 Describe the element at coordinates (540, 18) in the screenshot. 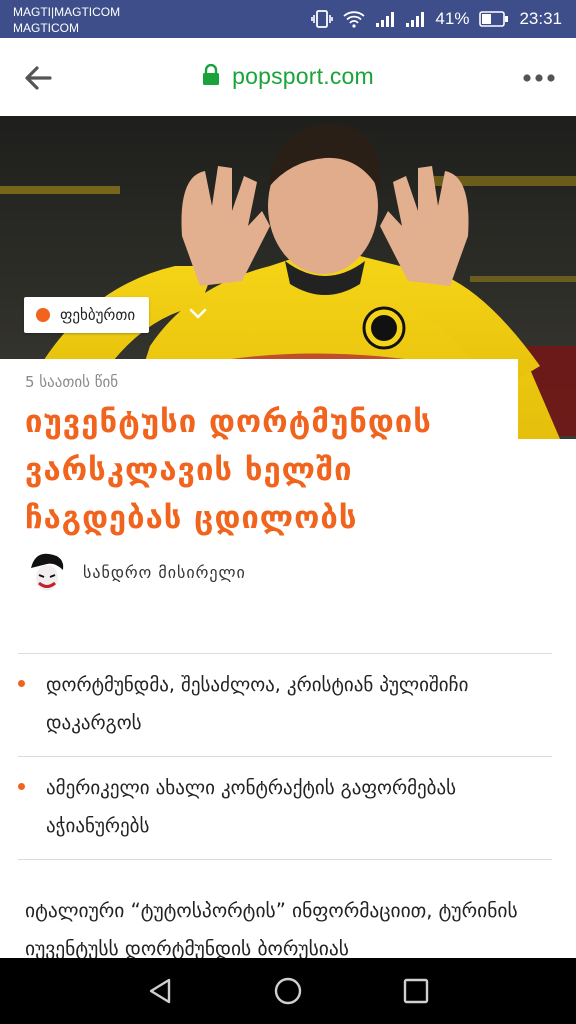

I see `clock: 23:31` at that location.